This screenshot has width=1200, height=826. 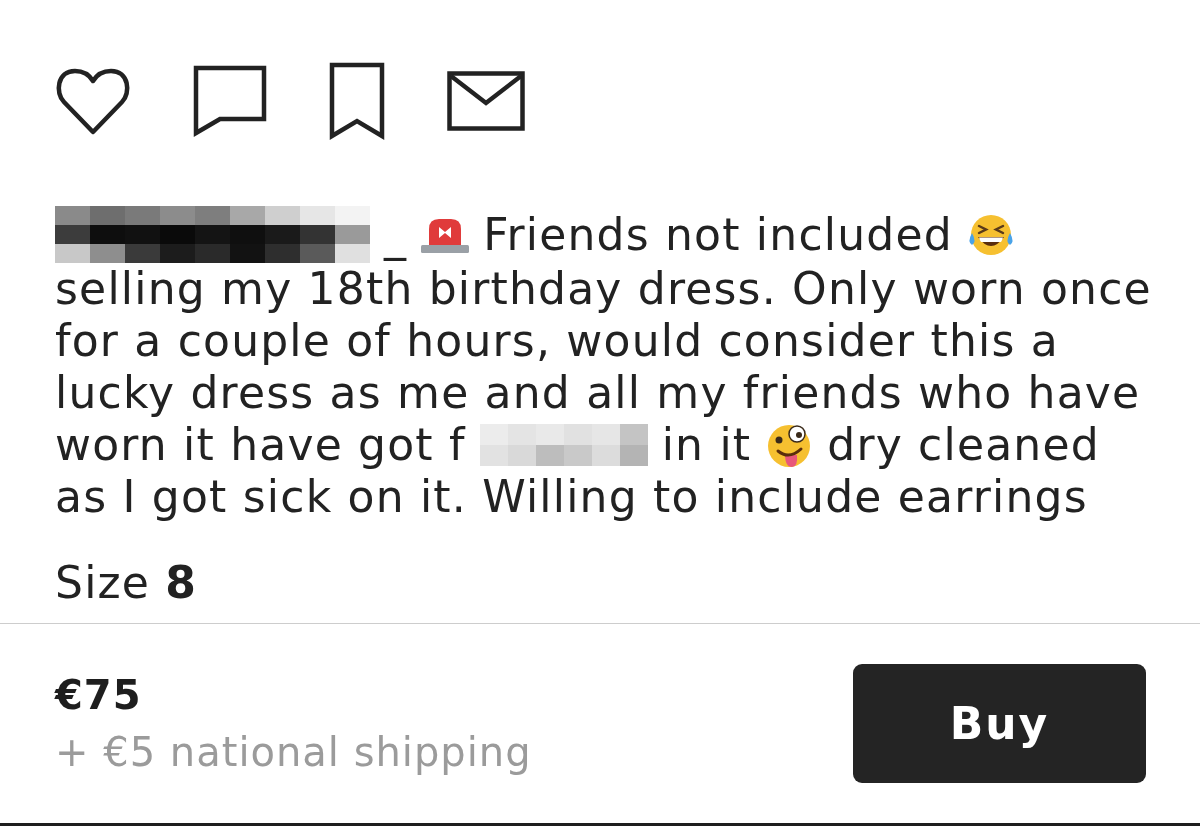 What do you see at coordinates (486, 101) in the screenshot?
I see `envelope-icon` at bounding box center [486, 101].